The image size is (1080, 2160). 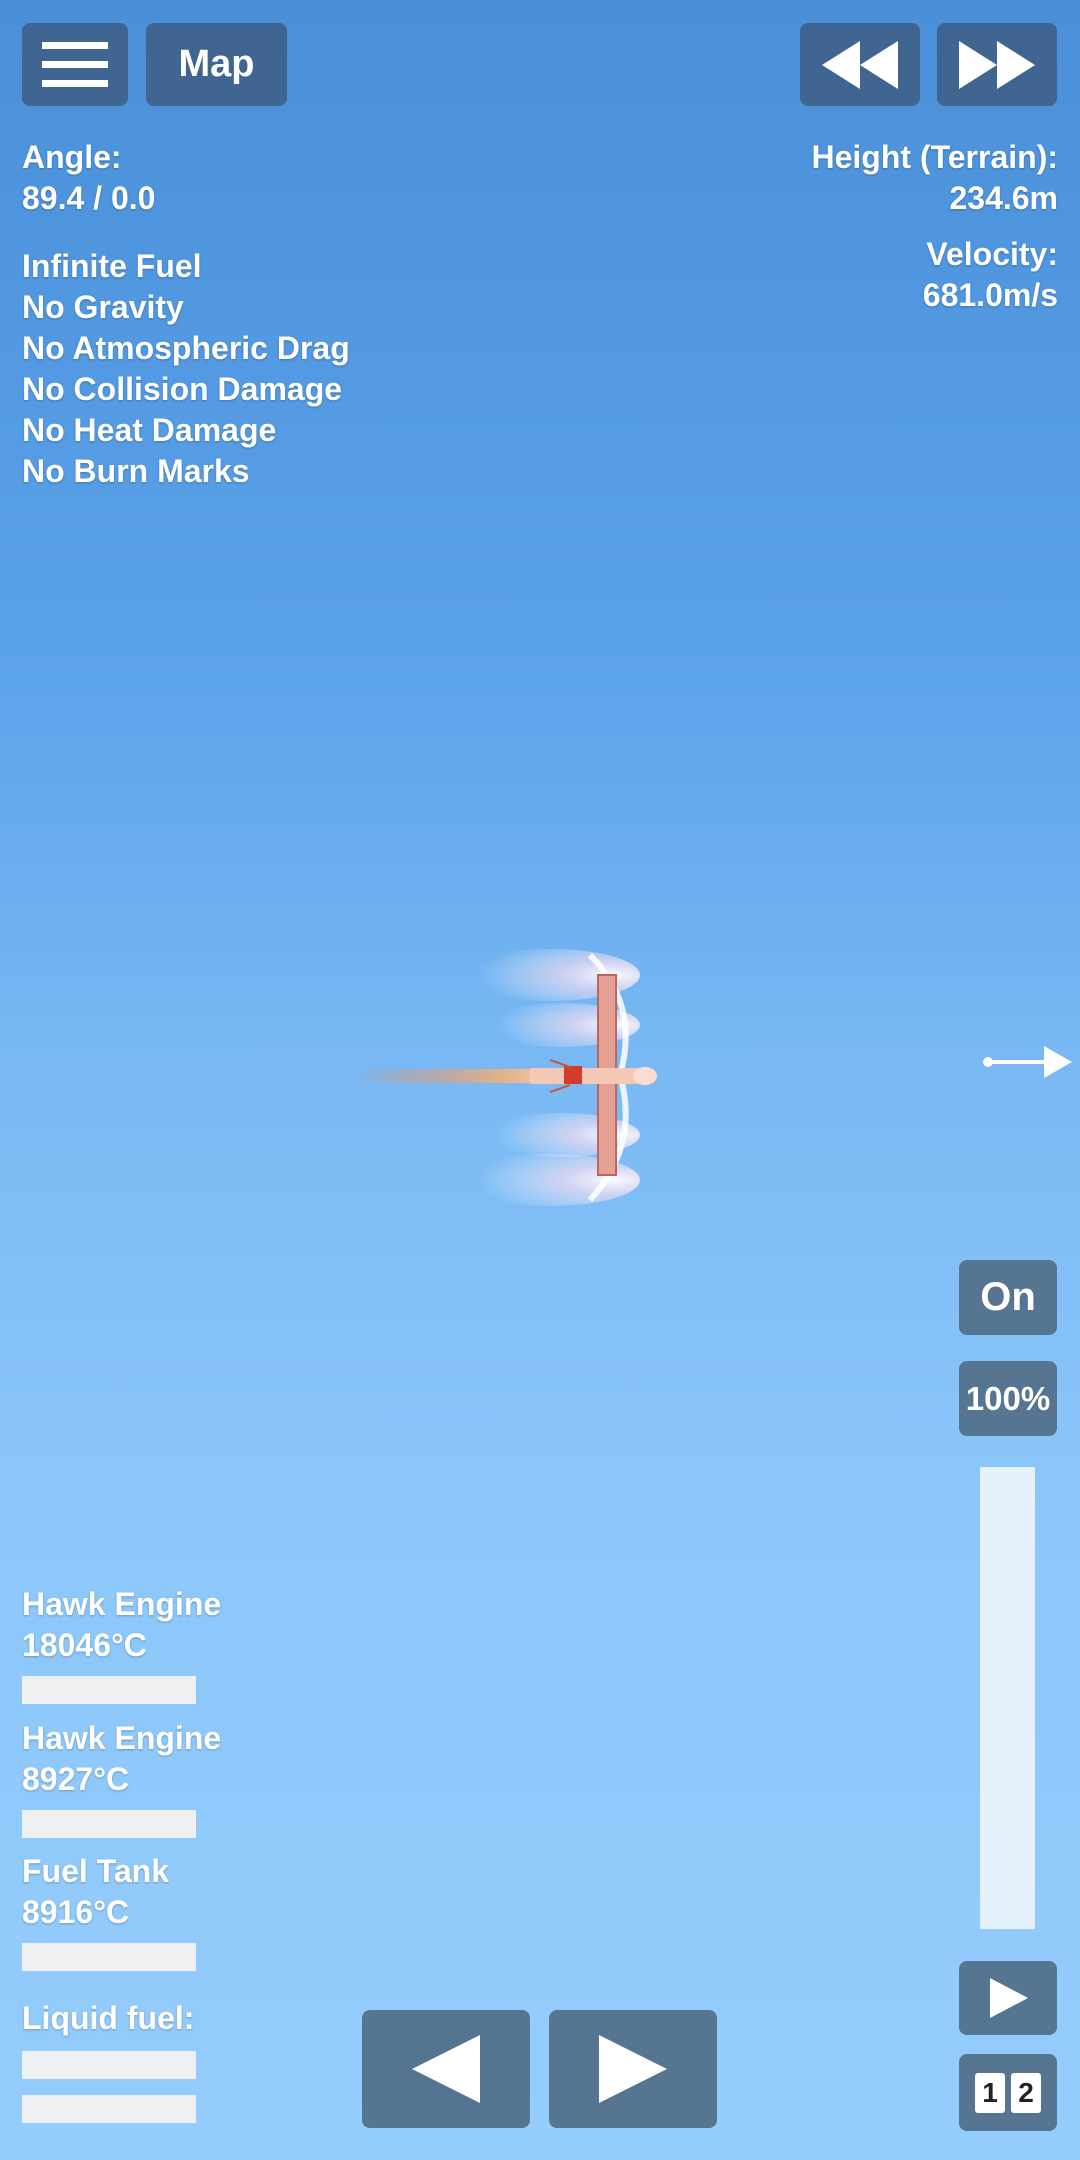 I want to click on part-name: Fuel Tank, so click(x=95, y=1871).